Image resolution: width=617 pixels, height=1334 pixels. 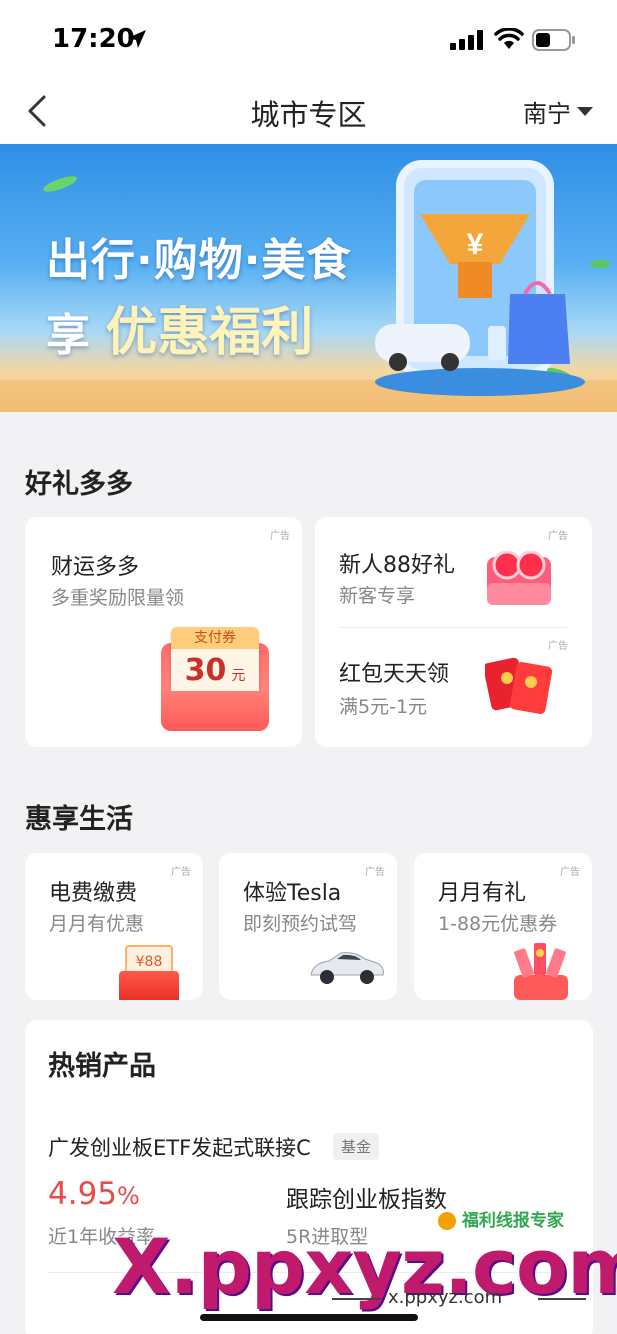 What do you see at coordinates (68, 335) in the screenshot?
I see `banner-prefix: 享` at bounding box center [68, 335].